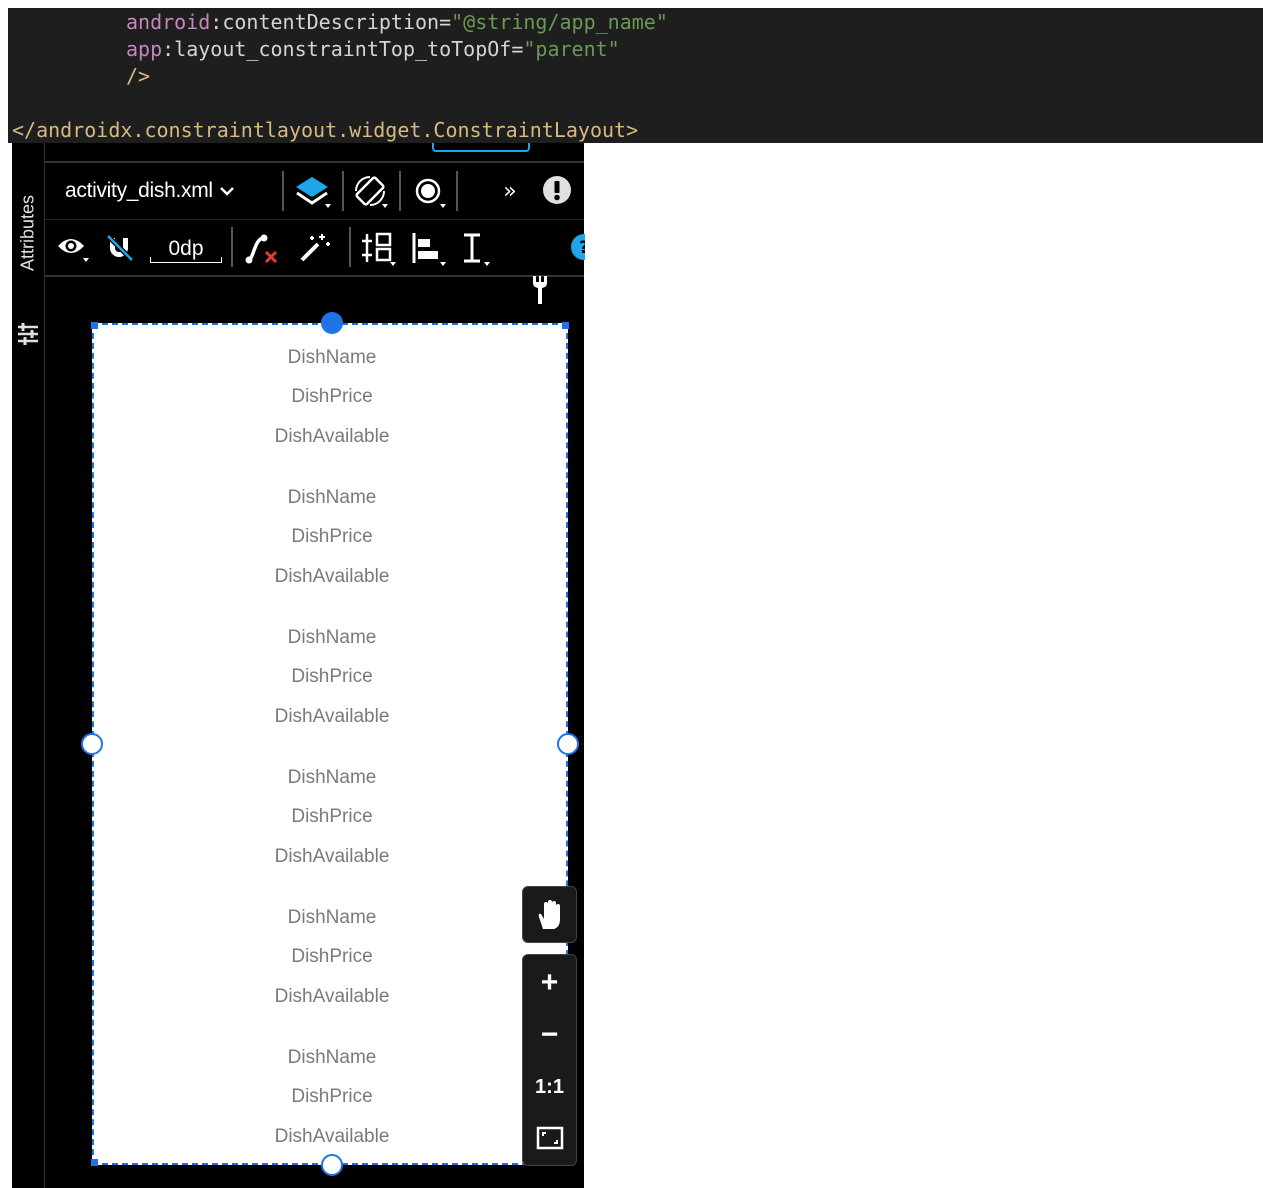  I want to click on overflow-button: », so click(510, 191).